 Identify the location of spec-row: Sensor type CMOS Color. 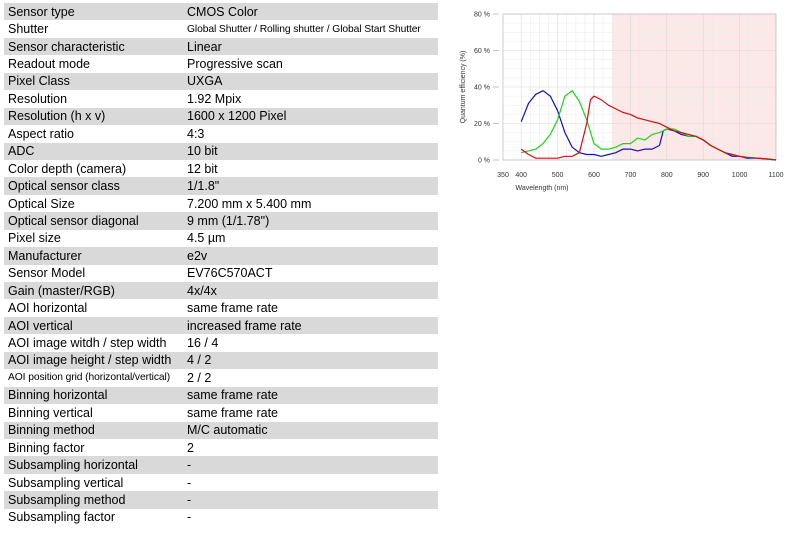
(221, 12).